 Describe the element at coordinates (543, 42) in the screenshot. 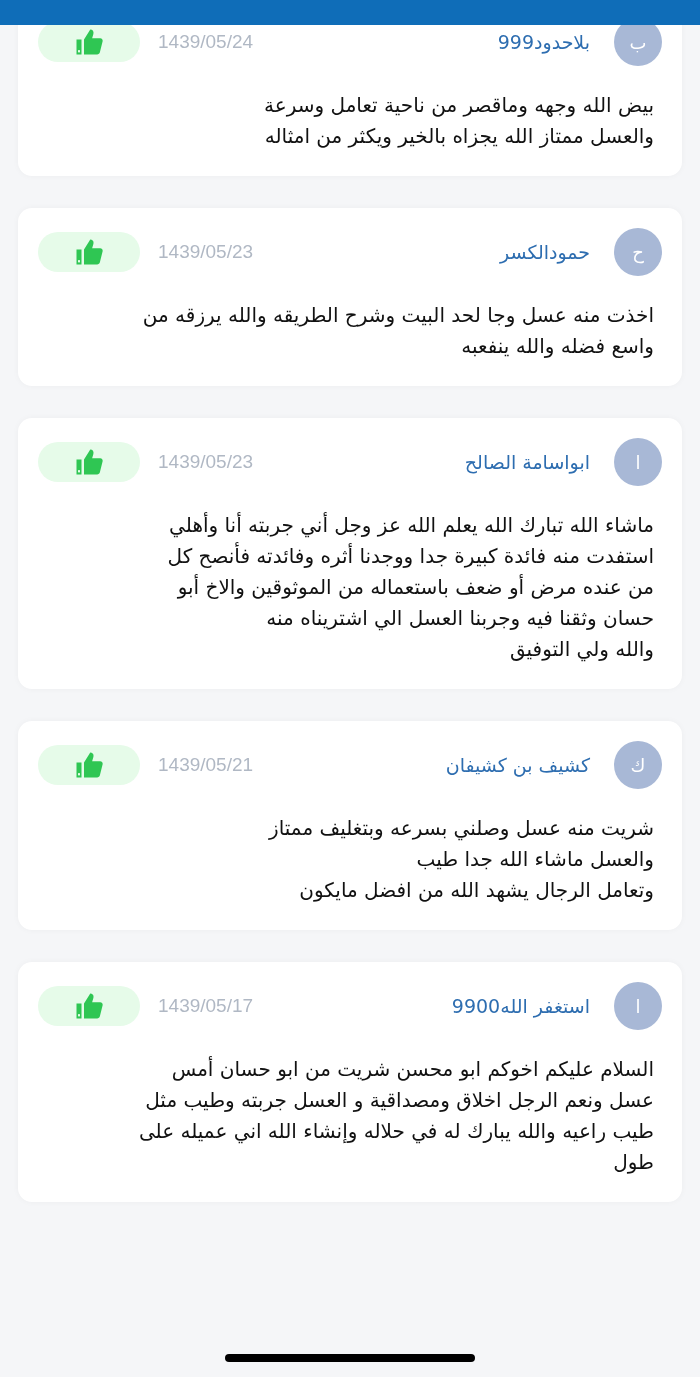

I see `reviewer-name: بلاحدود999` at that location.